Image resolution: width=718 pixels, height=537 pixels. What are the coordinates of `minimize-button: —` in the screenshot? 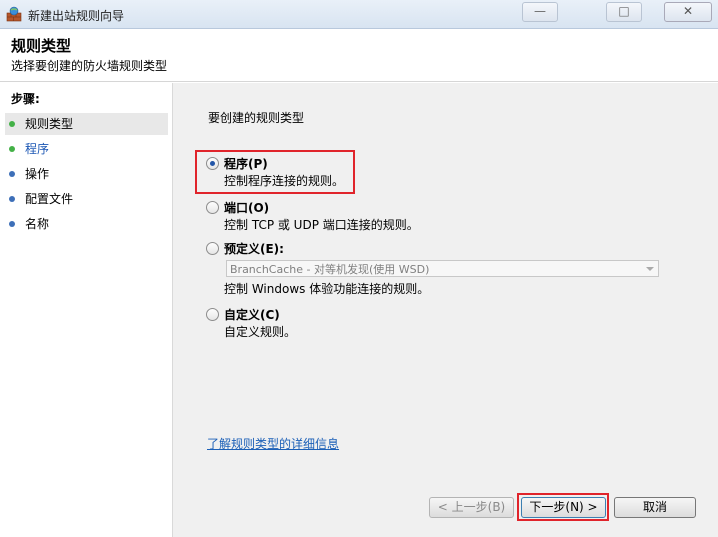 It's located at (540, 12).